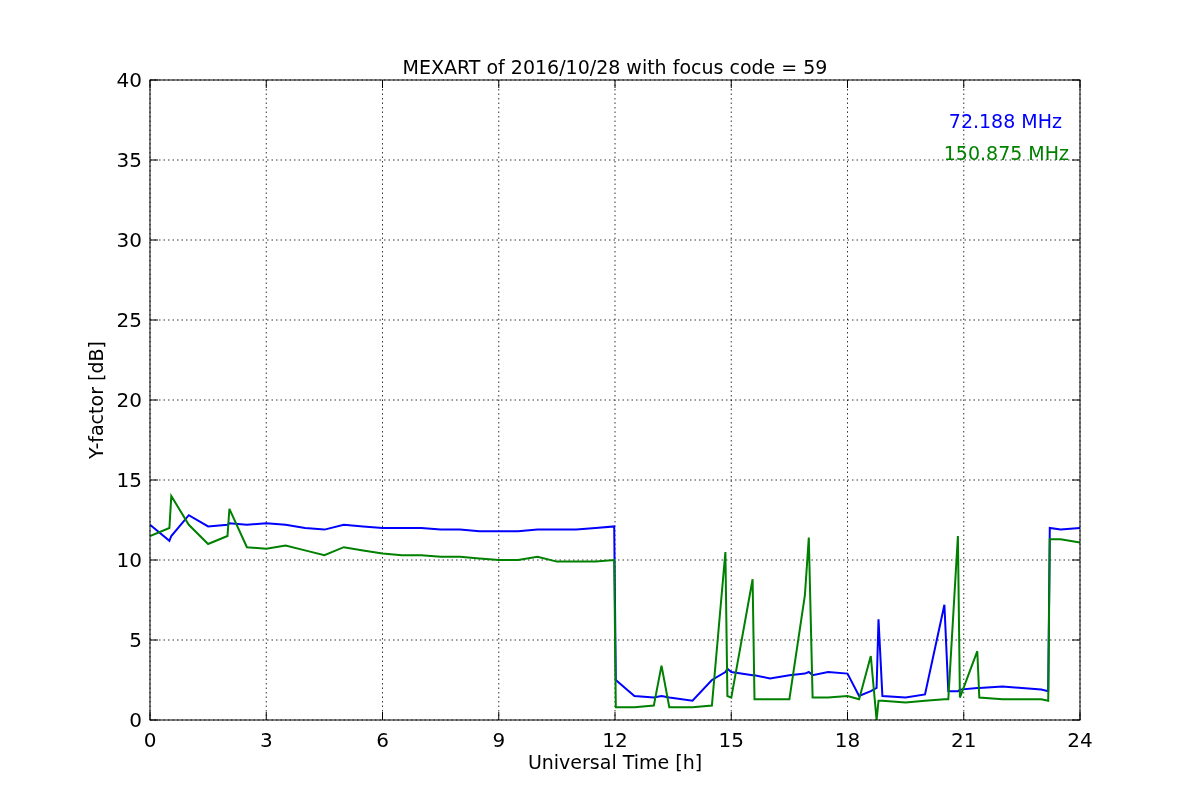  What do you see at coordinates (129, 160) in the screenshot?
I see `y-tick-label: 35` at bounding box center [129, 160].